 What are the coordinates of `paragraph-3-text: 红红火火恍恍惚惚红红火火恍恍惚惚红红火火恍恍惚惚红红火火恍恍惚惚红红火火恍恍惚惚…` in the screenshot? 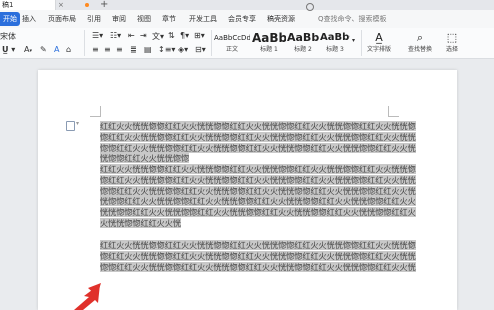 It's located at (258, 256).